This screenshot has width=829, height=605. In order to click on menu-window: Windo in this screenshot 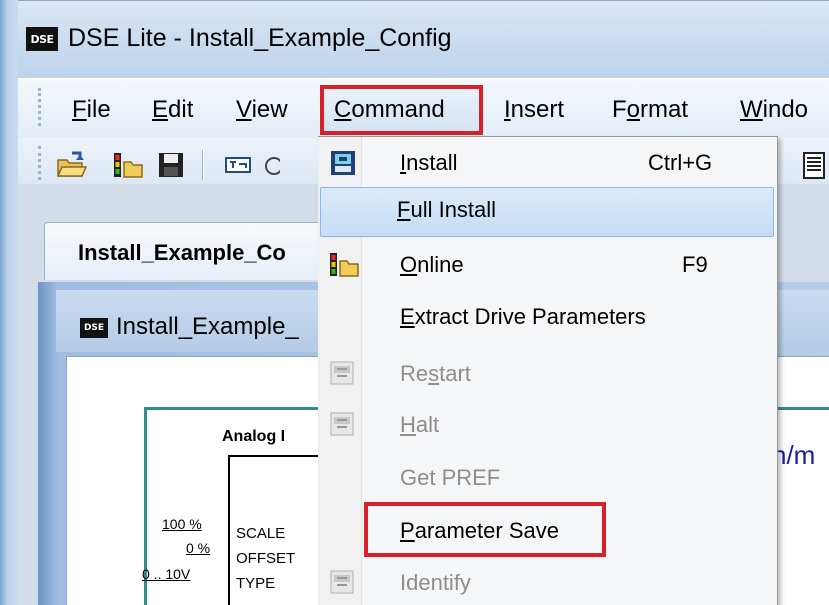, I will do `click(774, 110)`.